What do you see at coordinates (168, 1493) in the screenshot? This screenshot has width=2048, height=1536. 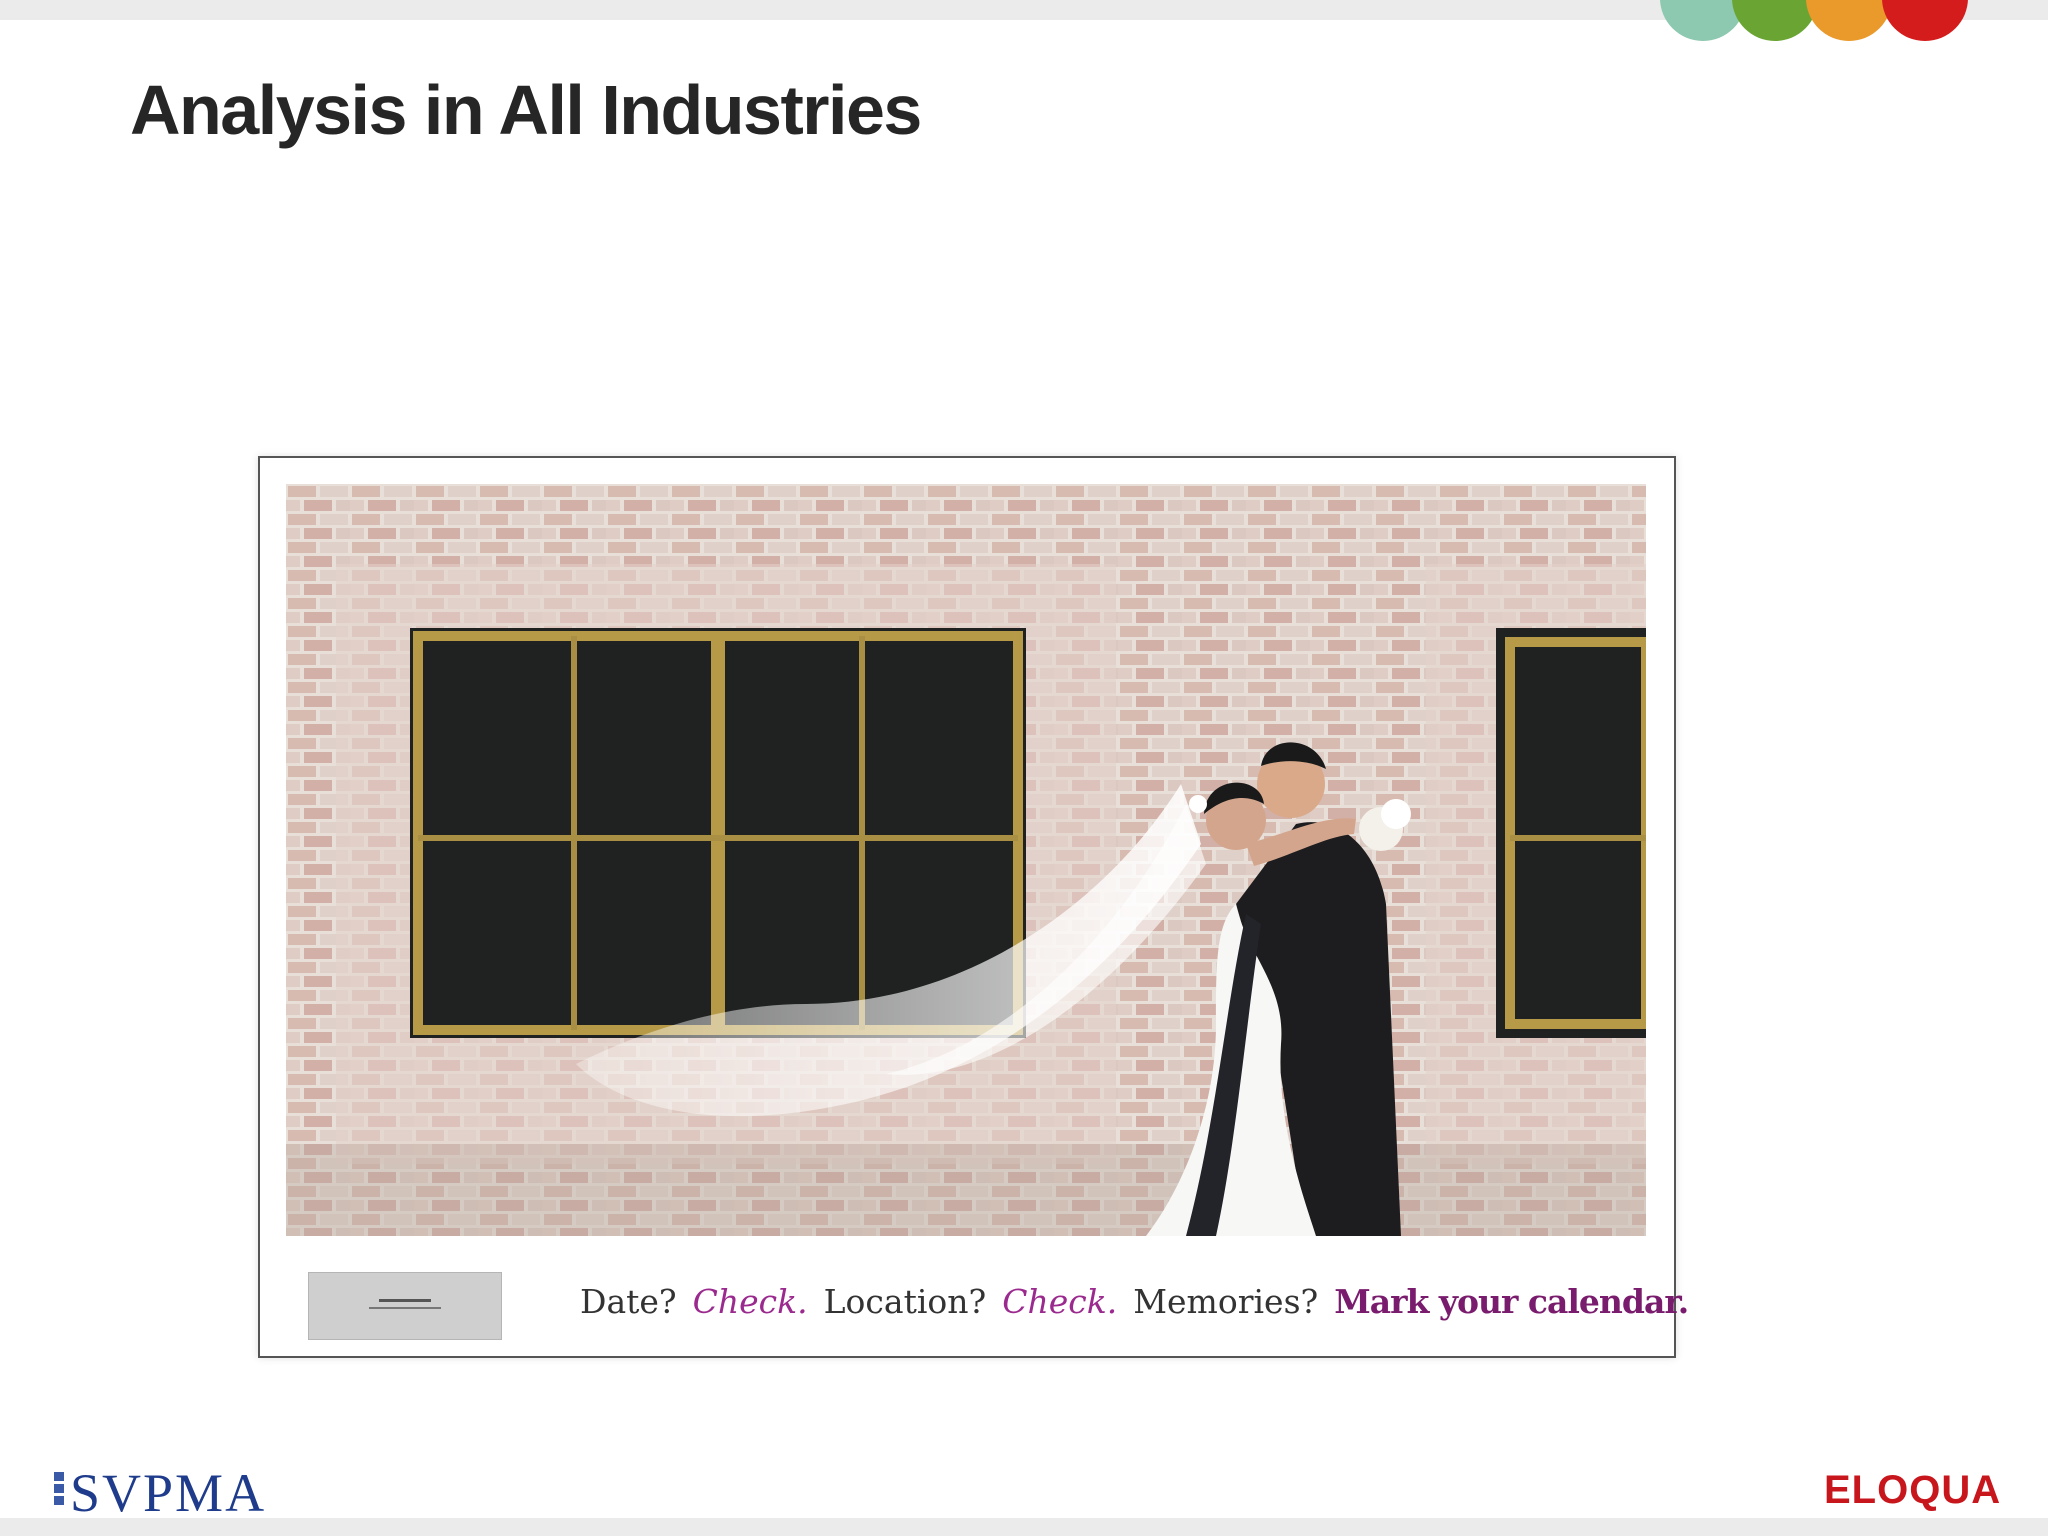 I see `svpma-logo-text: SVPMA` at bounding box center [168, 1493].